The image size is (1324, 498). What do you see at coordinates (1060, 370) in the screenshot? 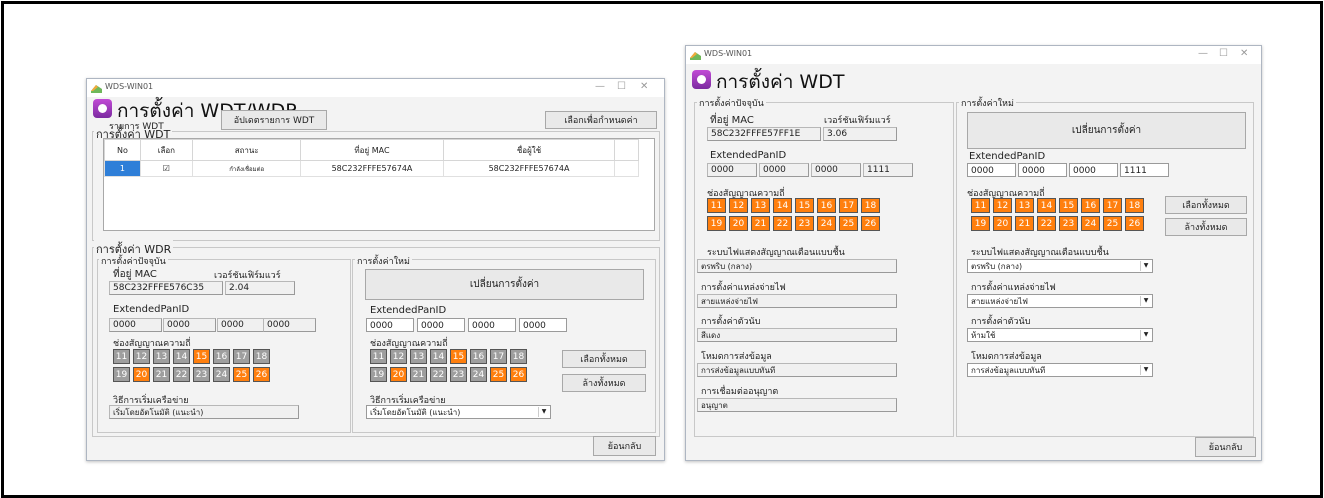
I see `send-mode-select: การส่งข้อมูลแบบทันที ▼` at bounding box center [1060, 370].